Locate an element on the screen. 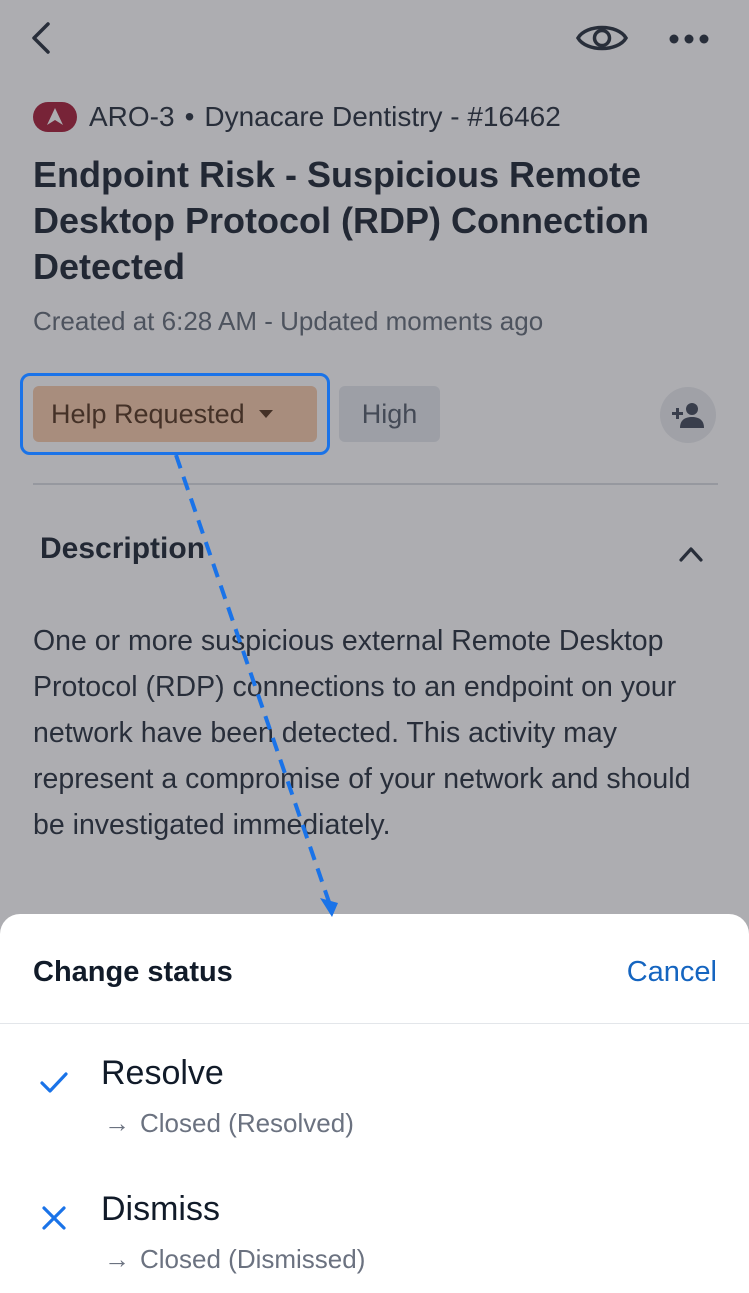 The image size is (749, 1293). option-sublabel: → Closed (Resolved) is located at coordinates (229, 1123).